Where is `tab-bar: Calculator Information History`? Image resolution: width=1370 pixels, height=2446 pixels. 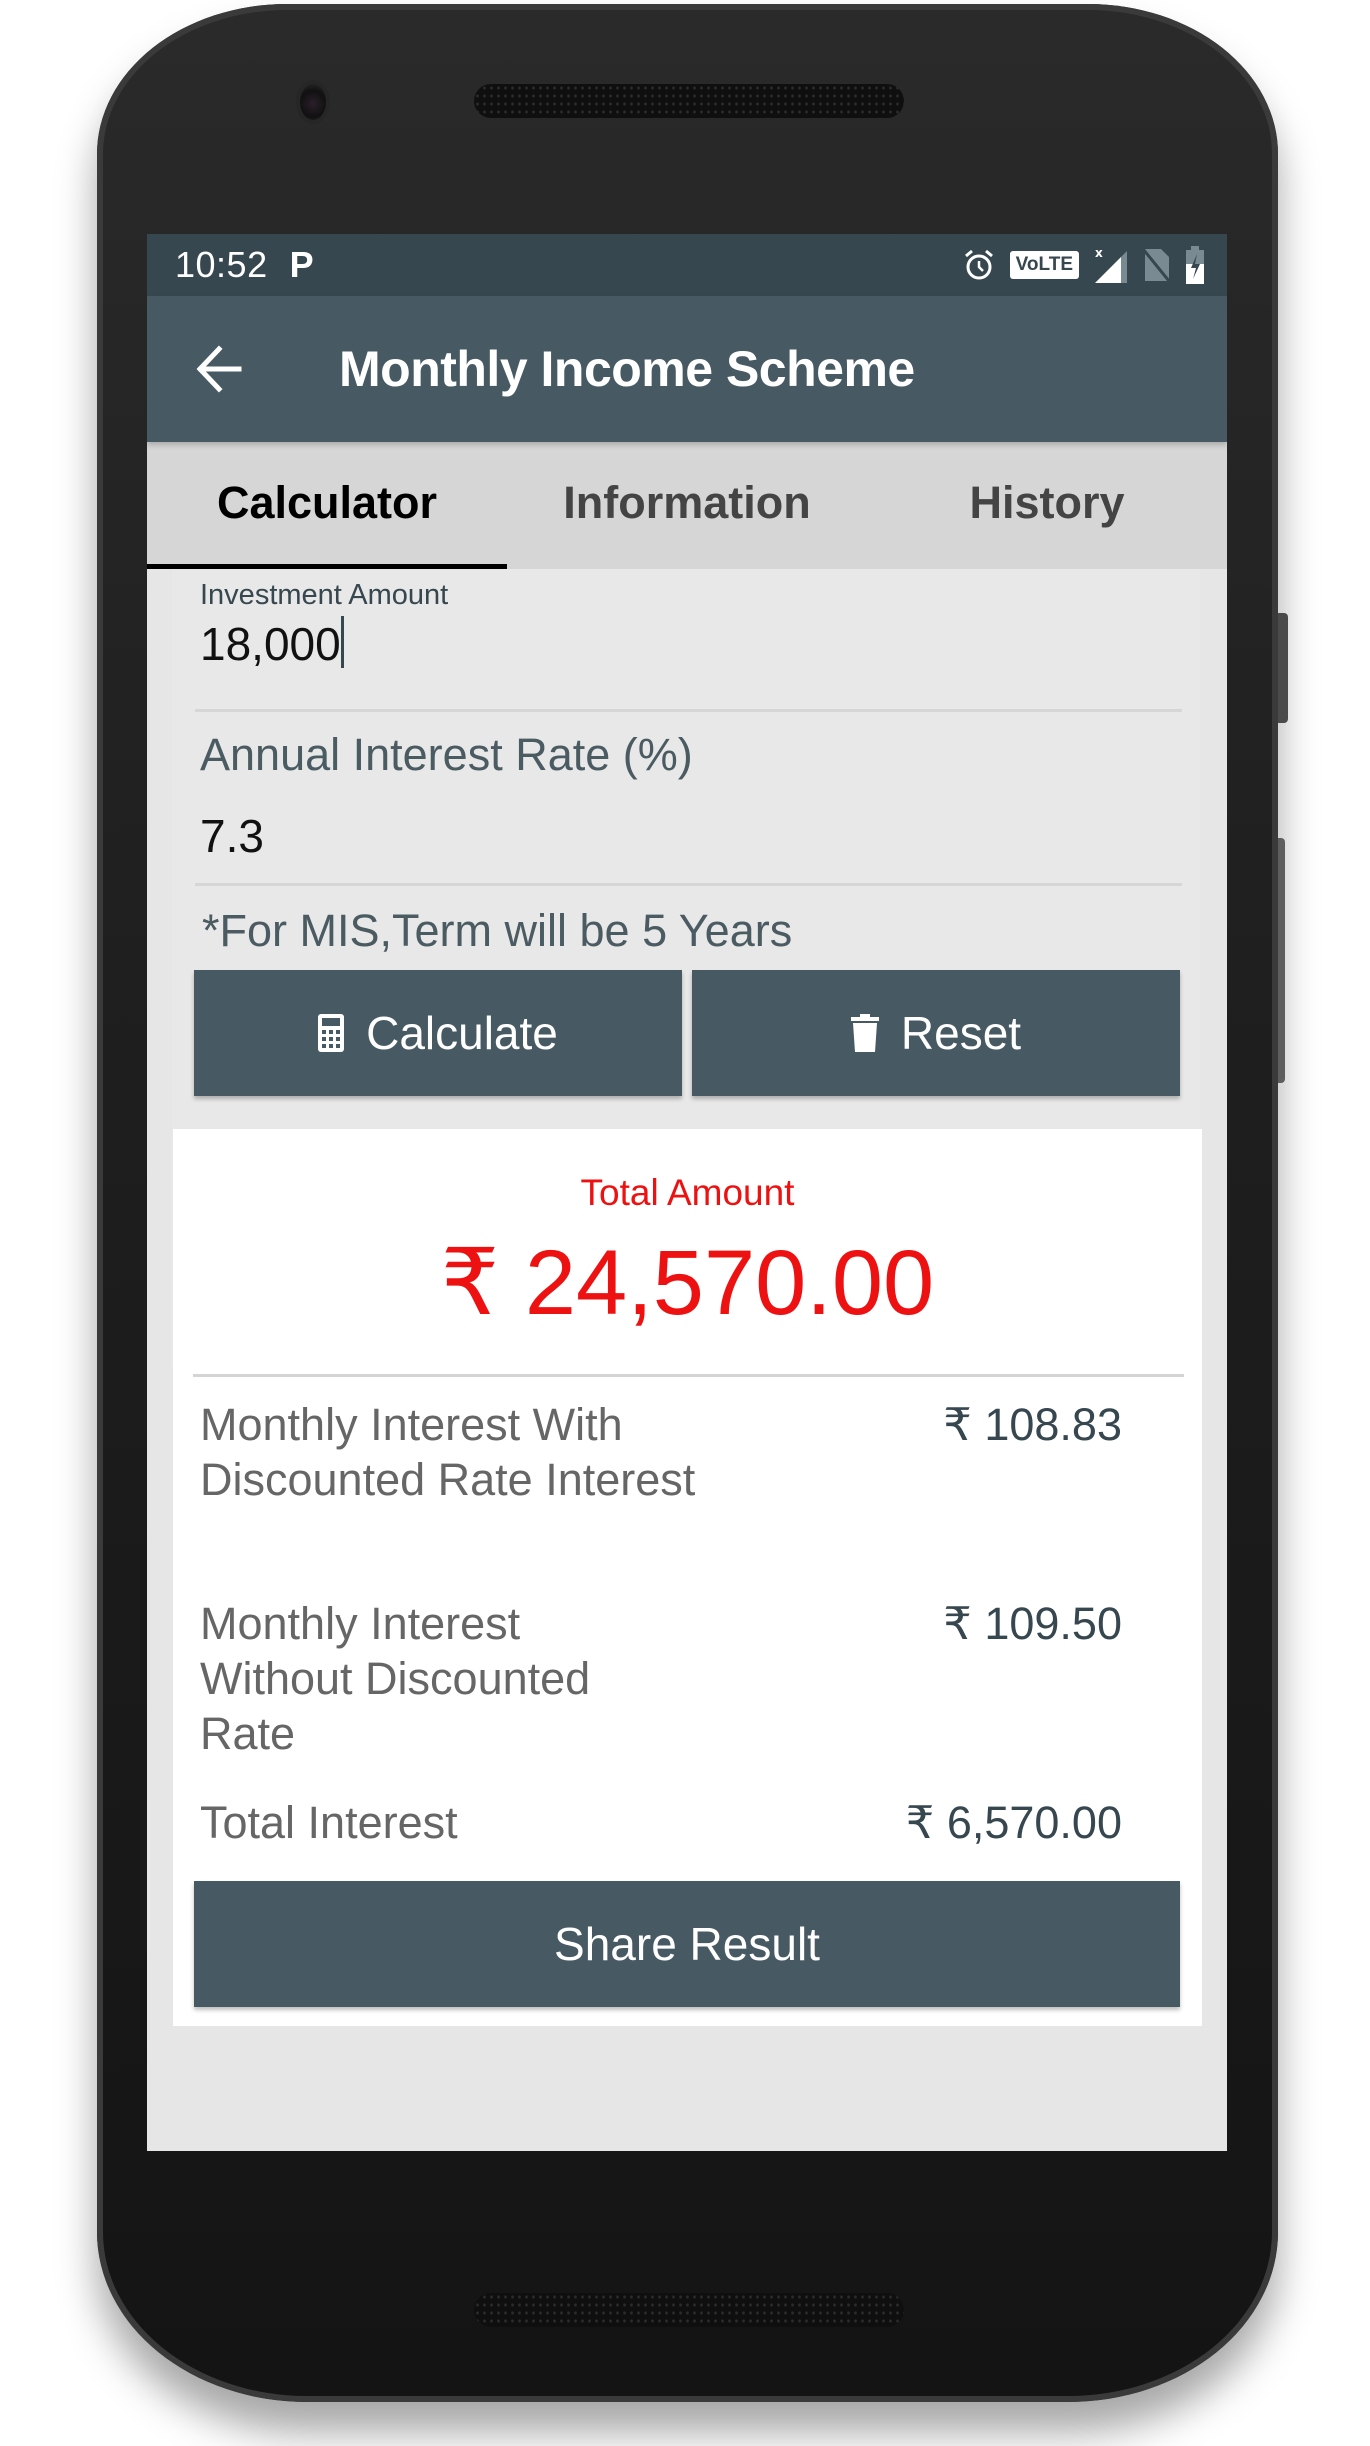 tab-bar: Calculator Information History is located at coordinates (687, 505).